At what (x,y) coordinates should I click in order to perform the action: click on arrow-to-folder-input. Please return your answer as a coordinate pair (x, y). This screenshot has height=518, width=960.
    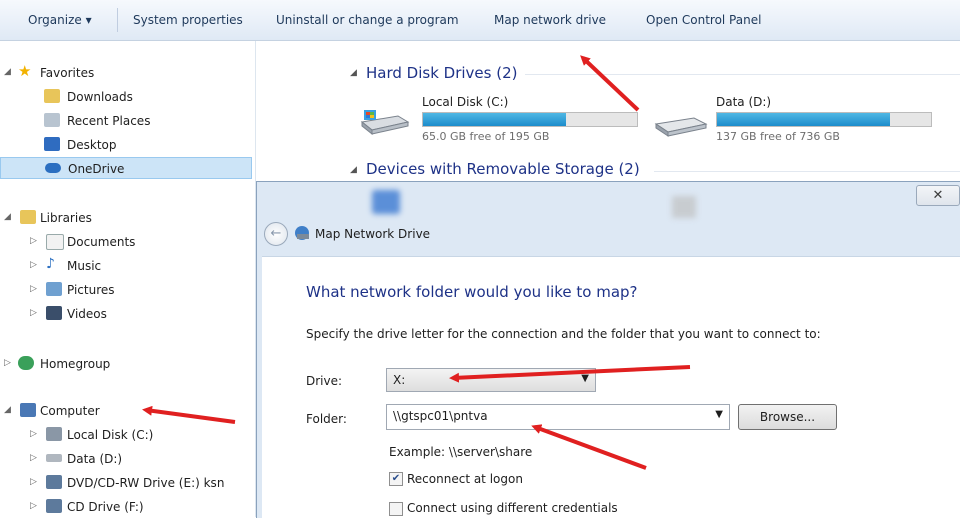
    Looking at the image, I should click on (589, 447).